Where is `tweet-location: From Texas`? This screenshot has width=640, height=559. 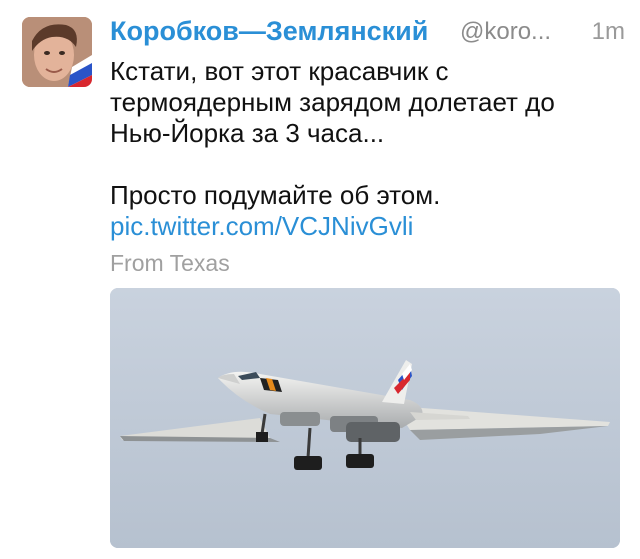 tweet-location: From Texas is located at coordinates (170, 263).